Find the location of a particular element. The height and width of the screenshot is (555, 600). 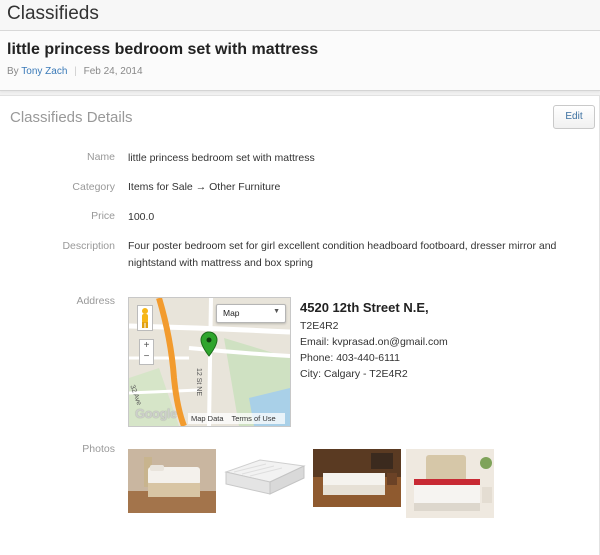

section-title: Classifieds Details is located at coordinates (71, 117).